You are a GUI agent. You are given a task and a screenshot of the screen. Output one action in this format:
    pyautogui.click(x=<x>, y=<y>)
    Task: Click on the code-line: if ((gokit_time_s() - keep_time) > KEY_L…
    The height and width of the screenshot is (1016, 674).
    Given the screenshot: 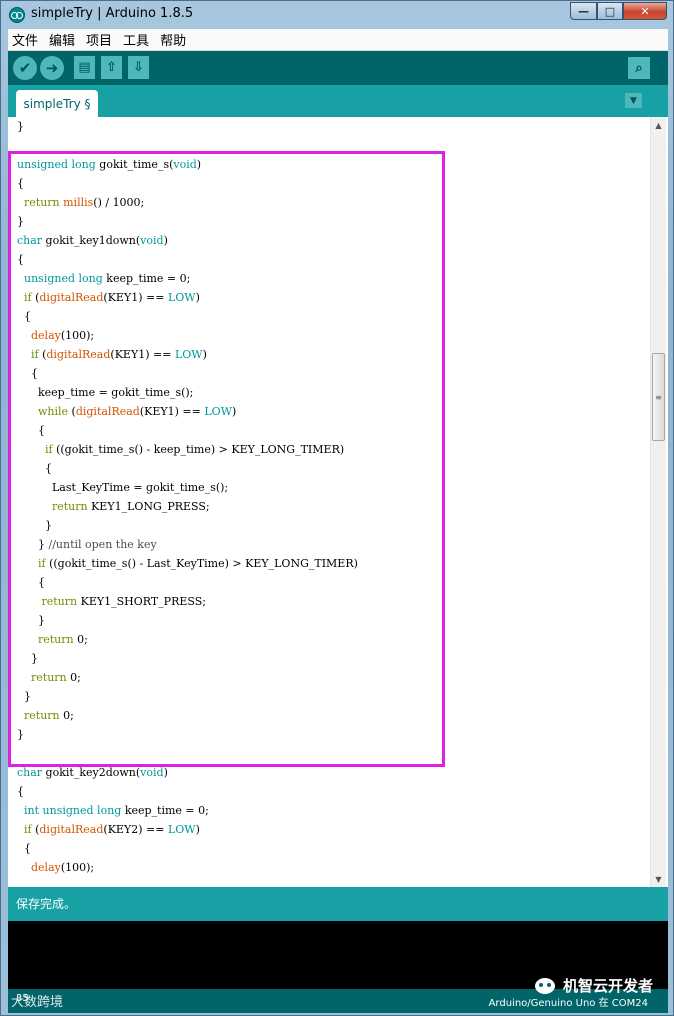 What is the action you would take?
    pyautogui.click(x=332, y=449)
    